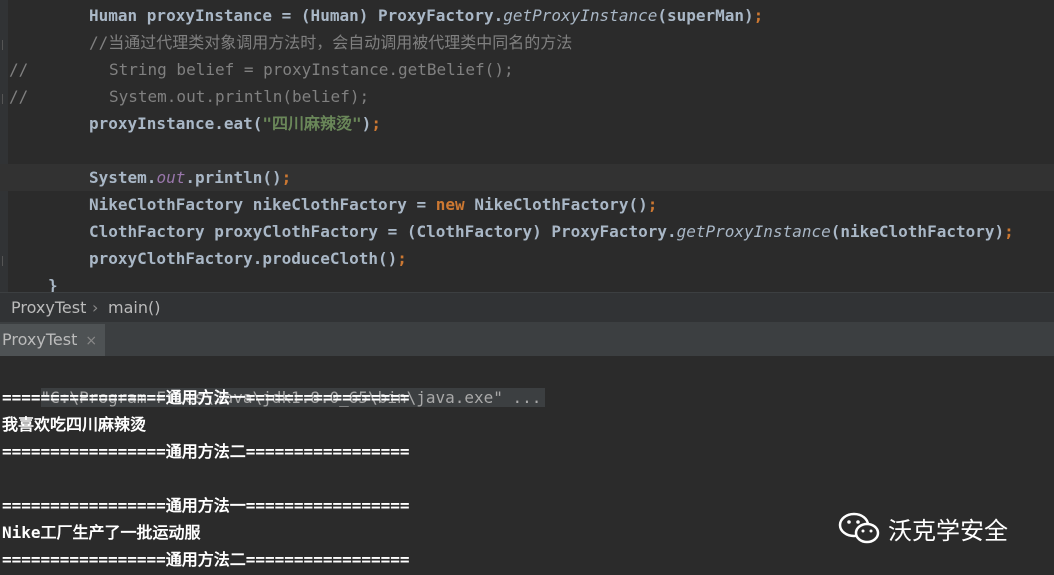 This screenshot has height=575, width=1054. I want to click on code-text: }, so click(53, 284).